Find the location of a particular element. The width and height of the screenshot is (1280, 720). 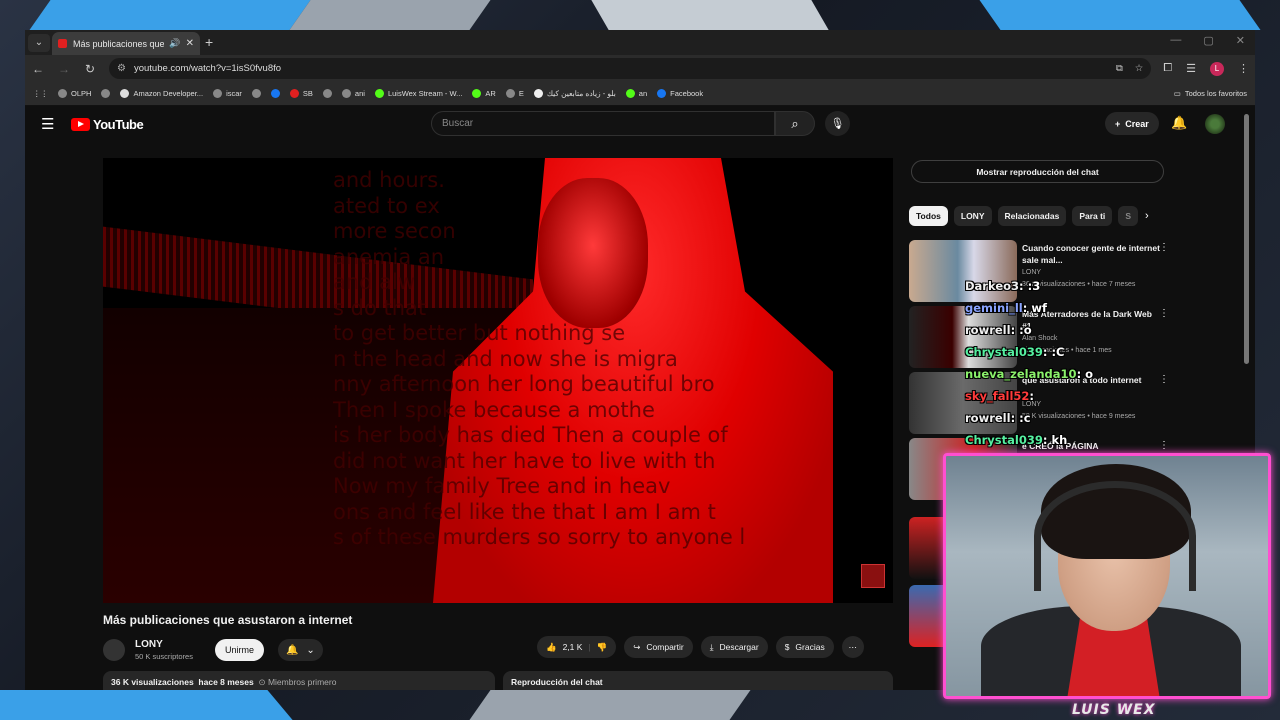

channel-name: LONY is located at coordinates (164, 644).